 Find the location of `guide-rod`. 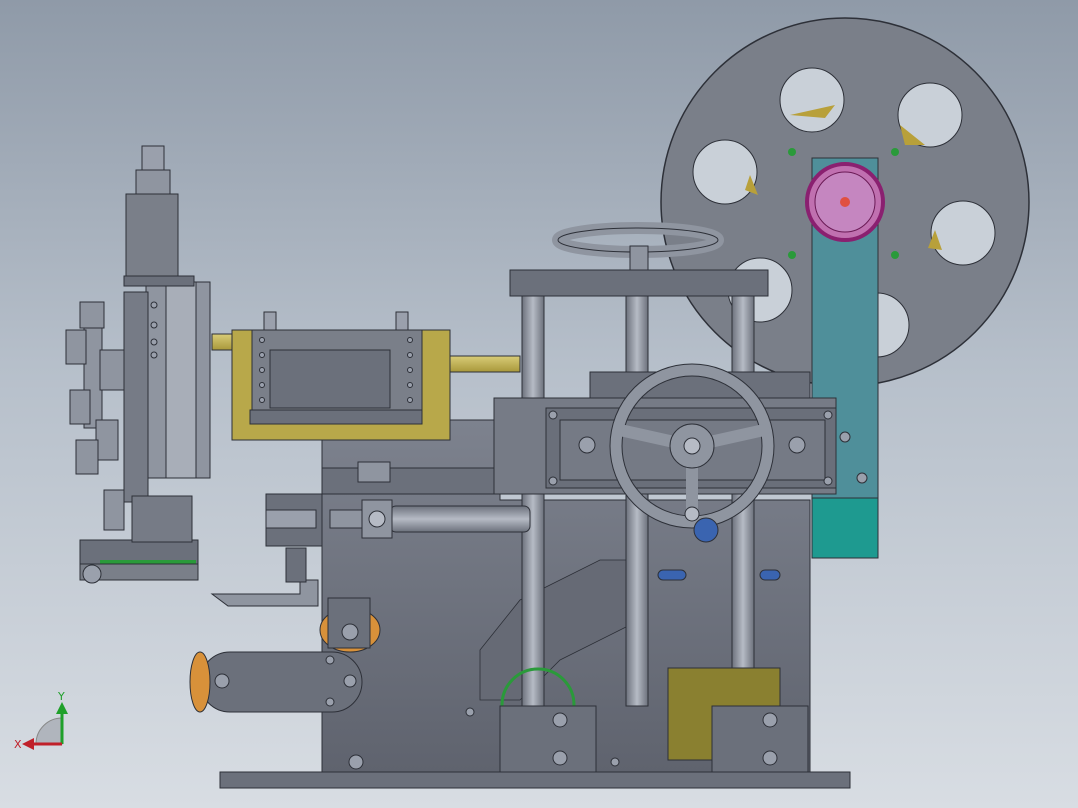

guide-rod is located at coordinates (533, 501).